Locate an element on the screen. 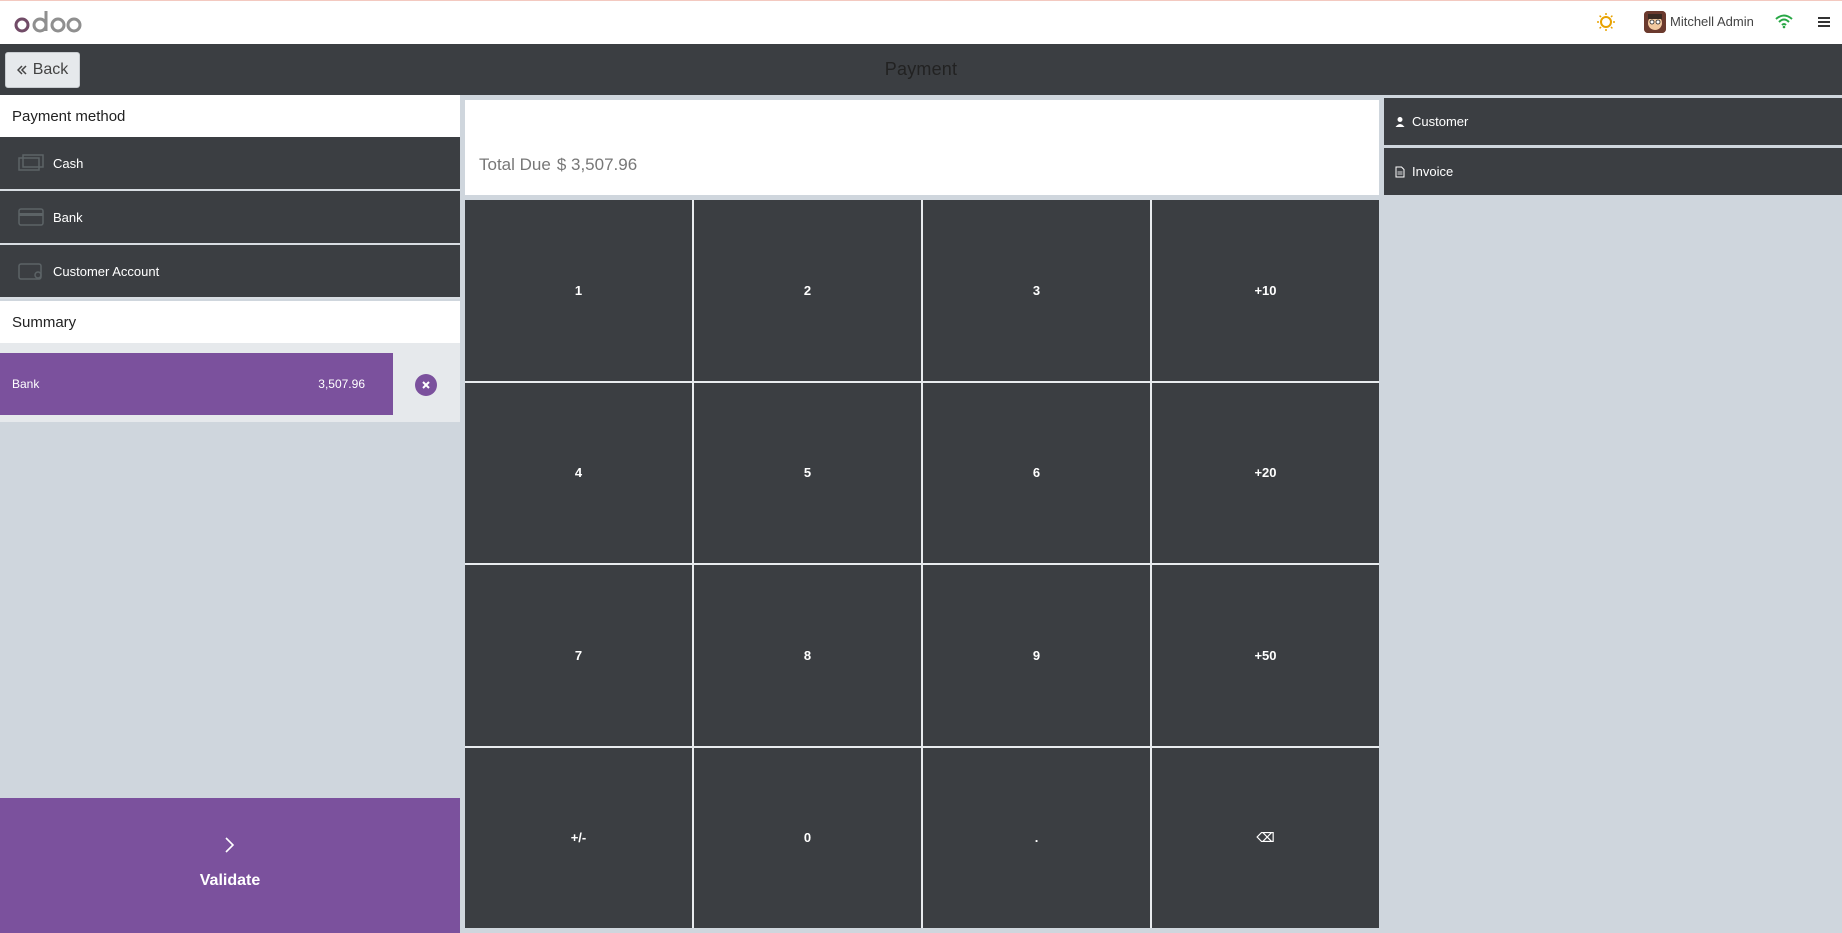 This screenshot has width=1842, height=933. numpad-key-plus10: +10 is located at coordinates (1265, 290).